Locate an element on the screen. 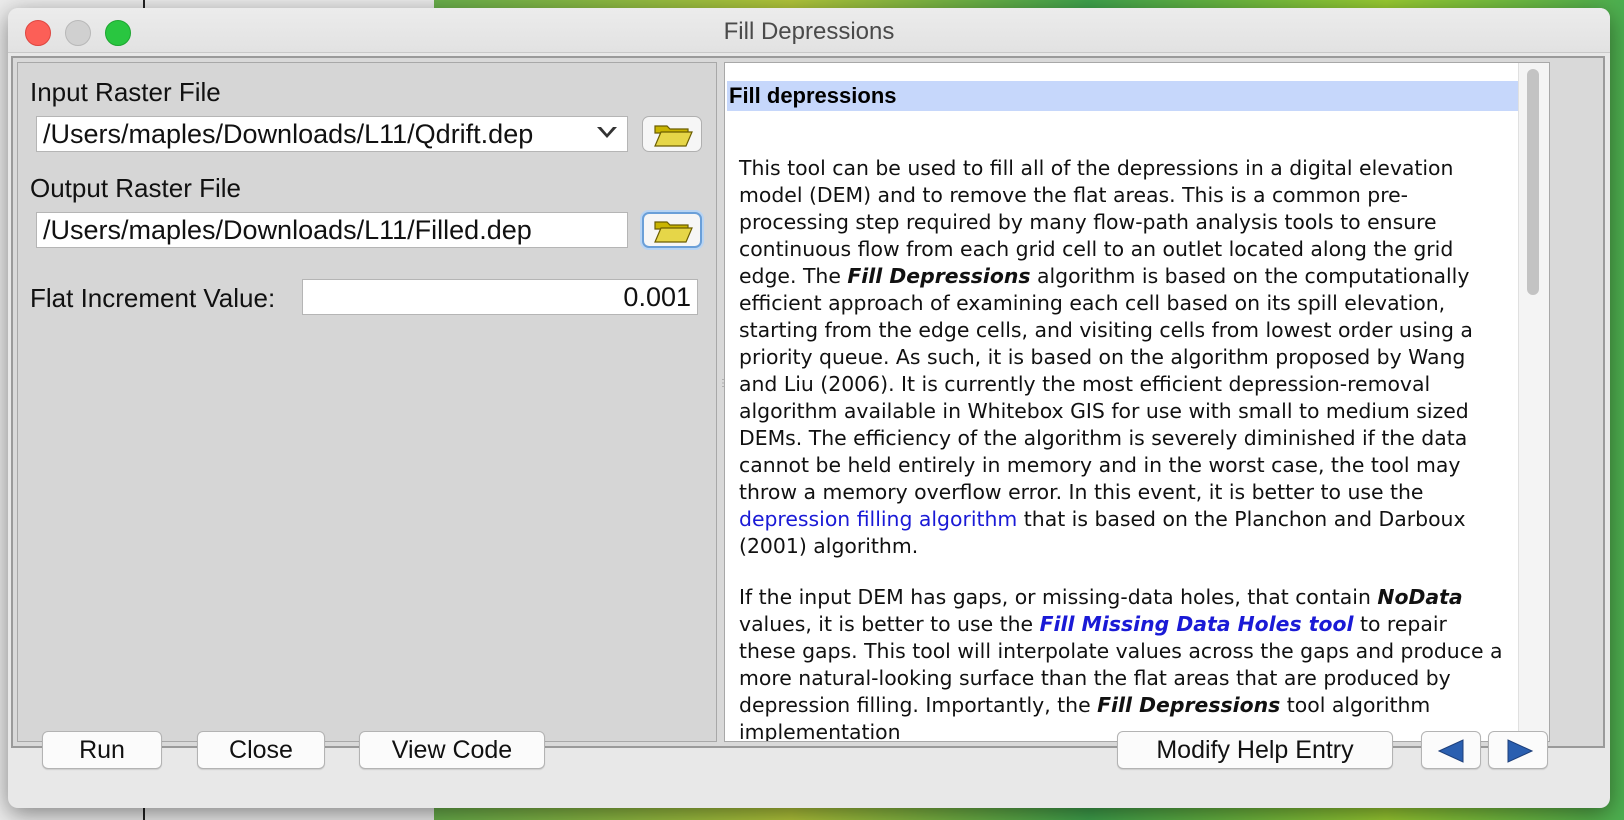 This screenshot has height=820, width=1624. output-raster-value: /Users/maples/Downloads/L11/Filled.dep is located at coordinates (287, 230).